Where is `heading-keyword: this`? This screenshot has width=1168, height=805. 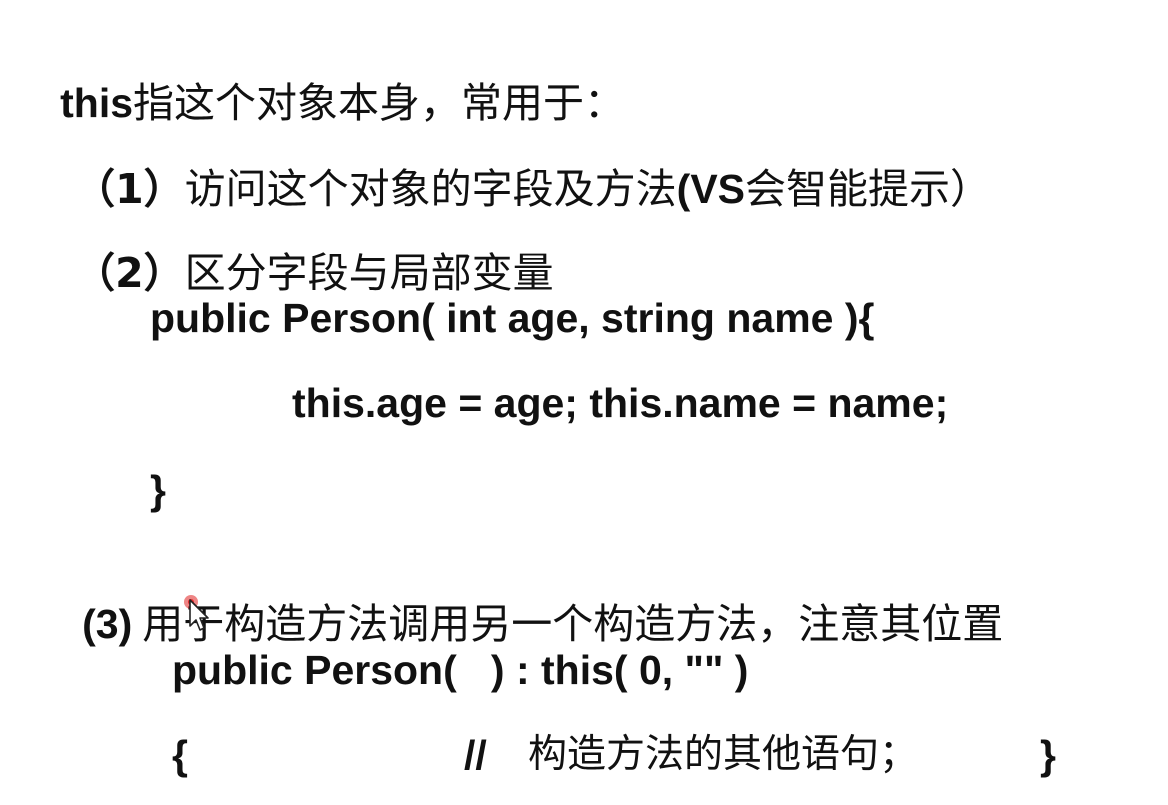 heading-keyword: this is located at coordinates (97, 103).